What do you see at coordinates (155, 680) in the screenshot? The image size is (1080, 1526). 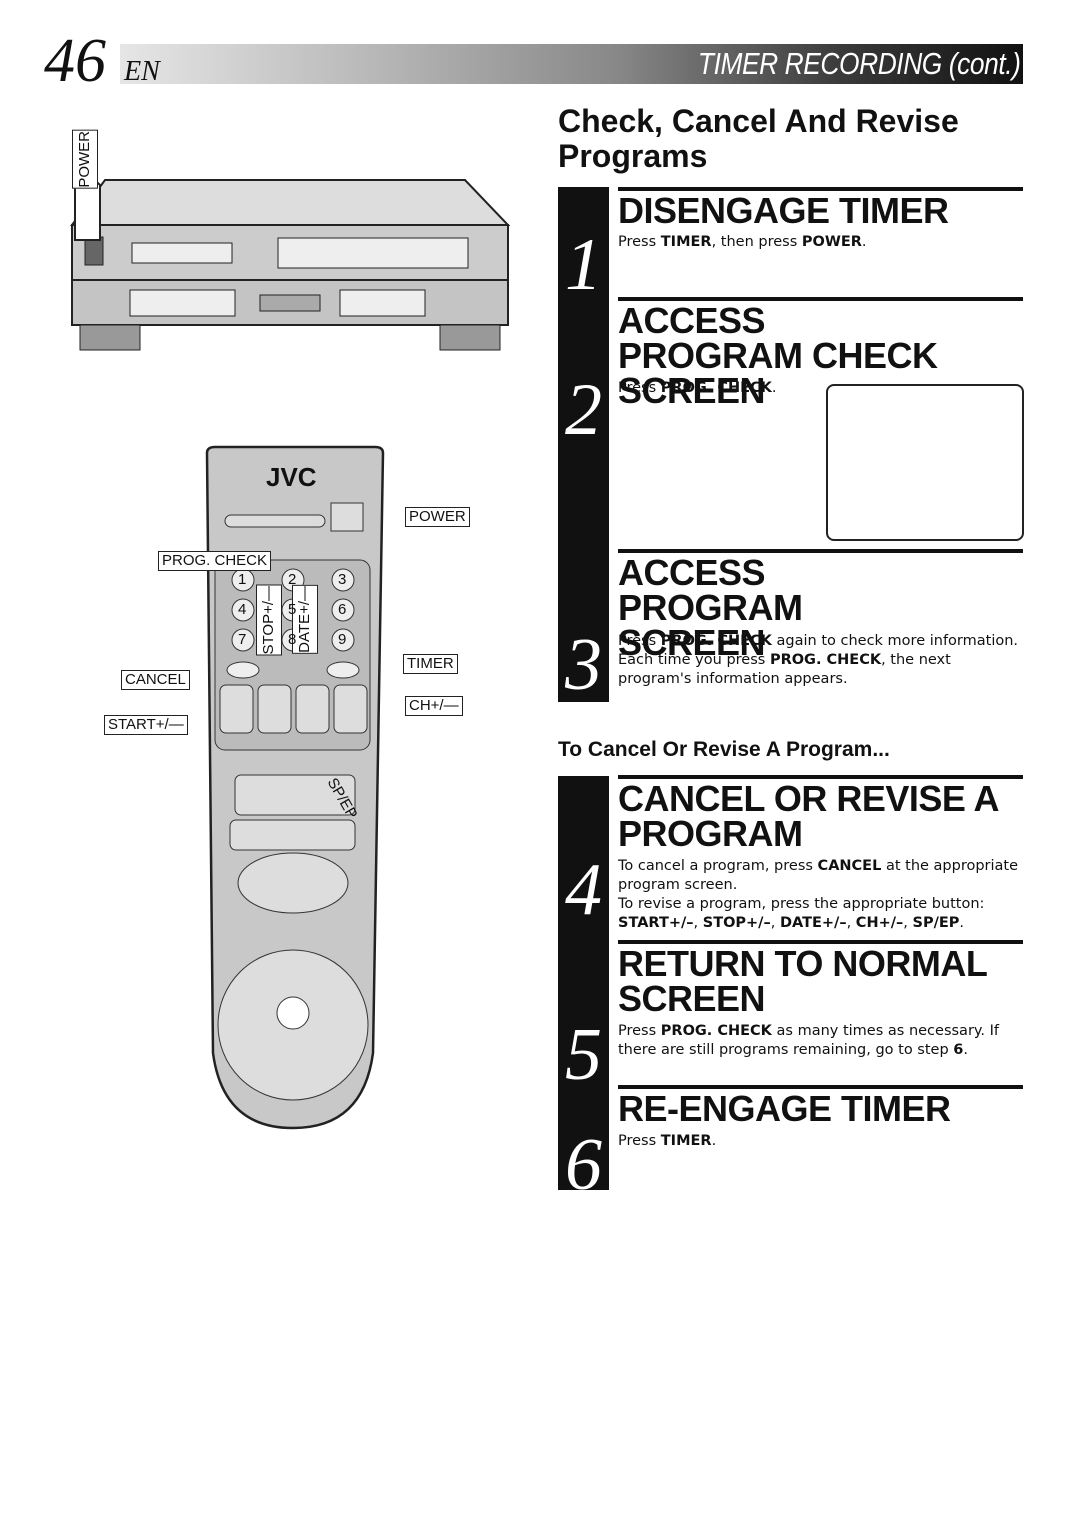 I see `cancel-label: CANCEL` at bounding box center [155, 680].